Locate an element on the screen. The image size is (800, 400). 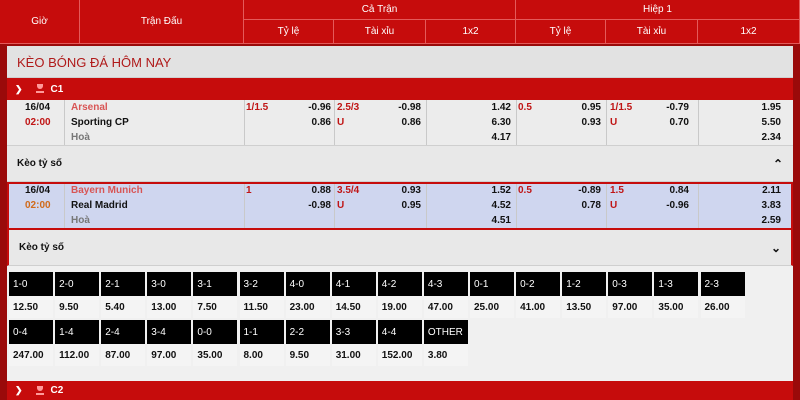
score-odds: 31.00 is located at coordinates (353, 355).